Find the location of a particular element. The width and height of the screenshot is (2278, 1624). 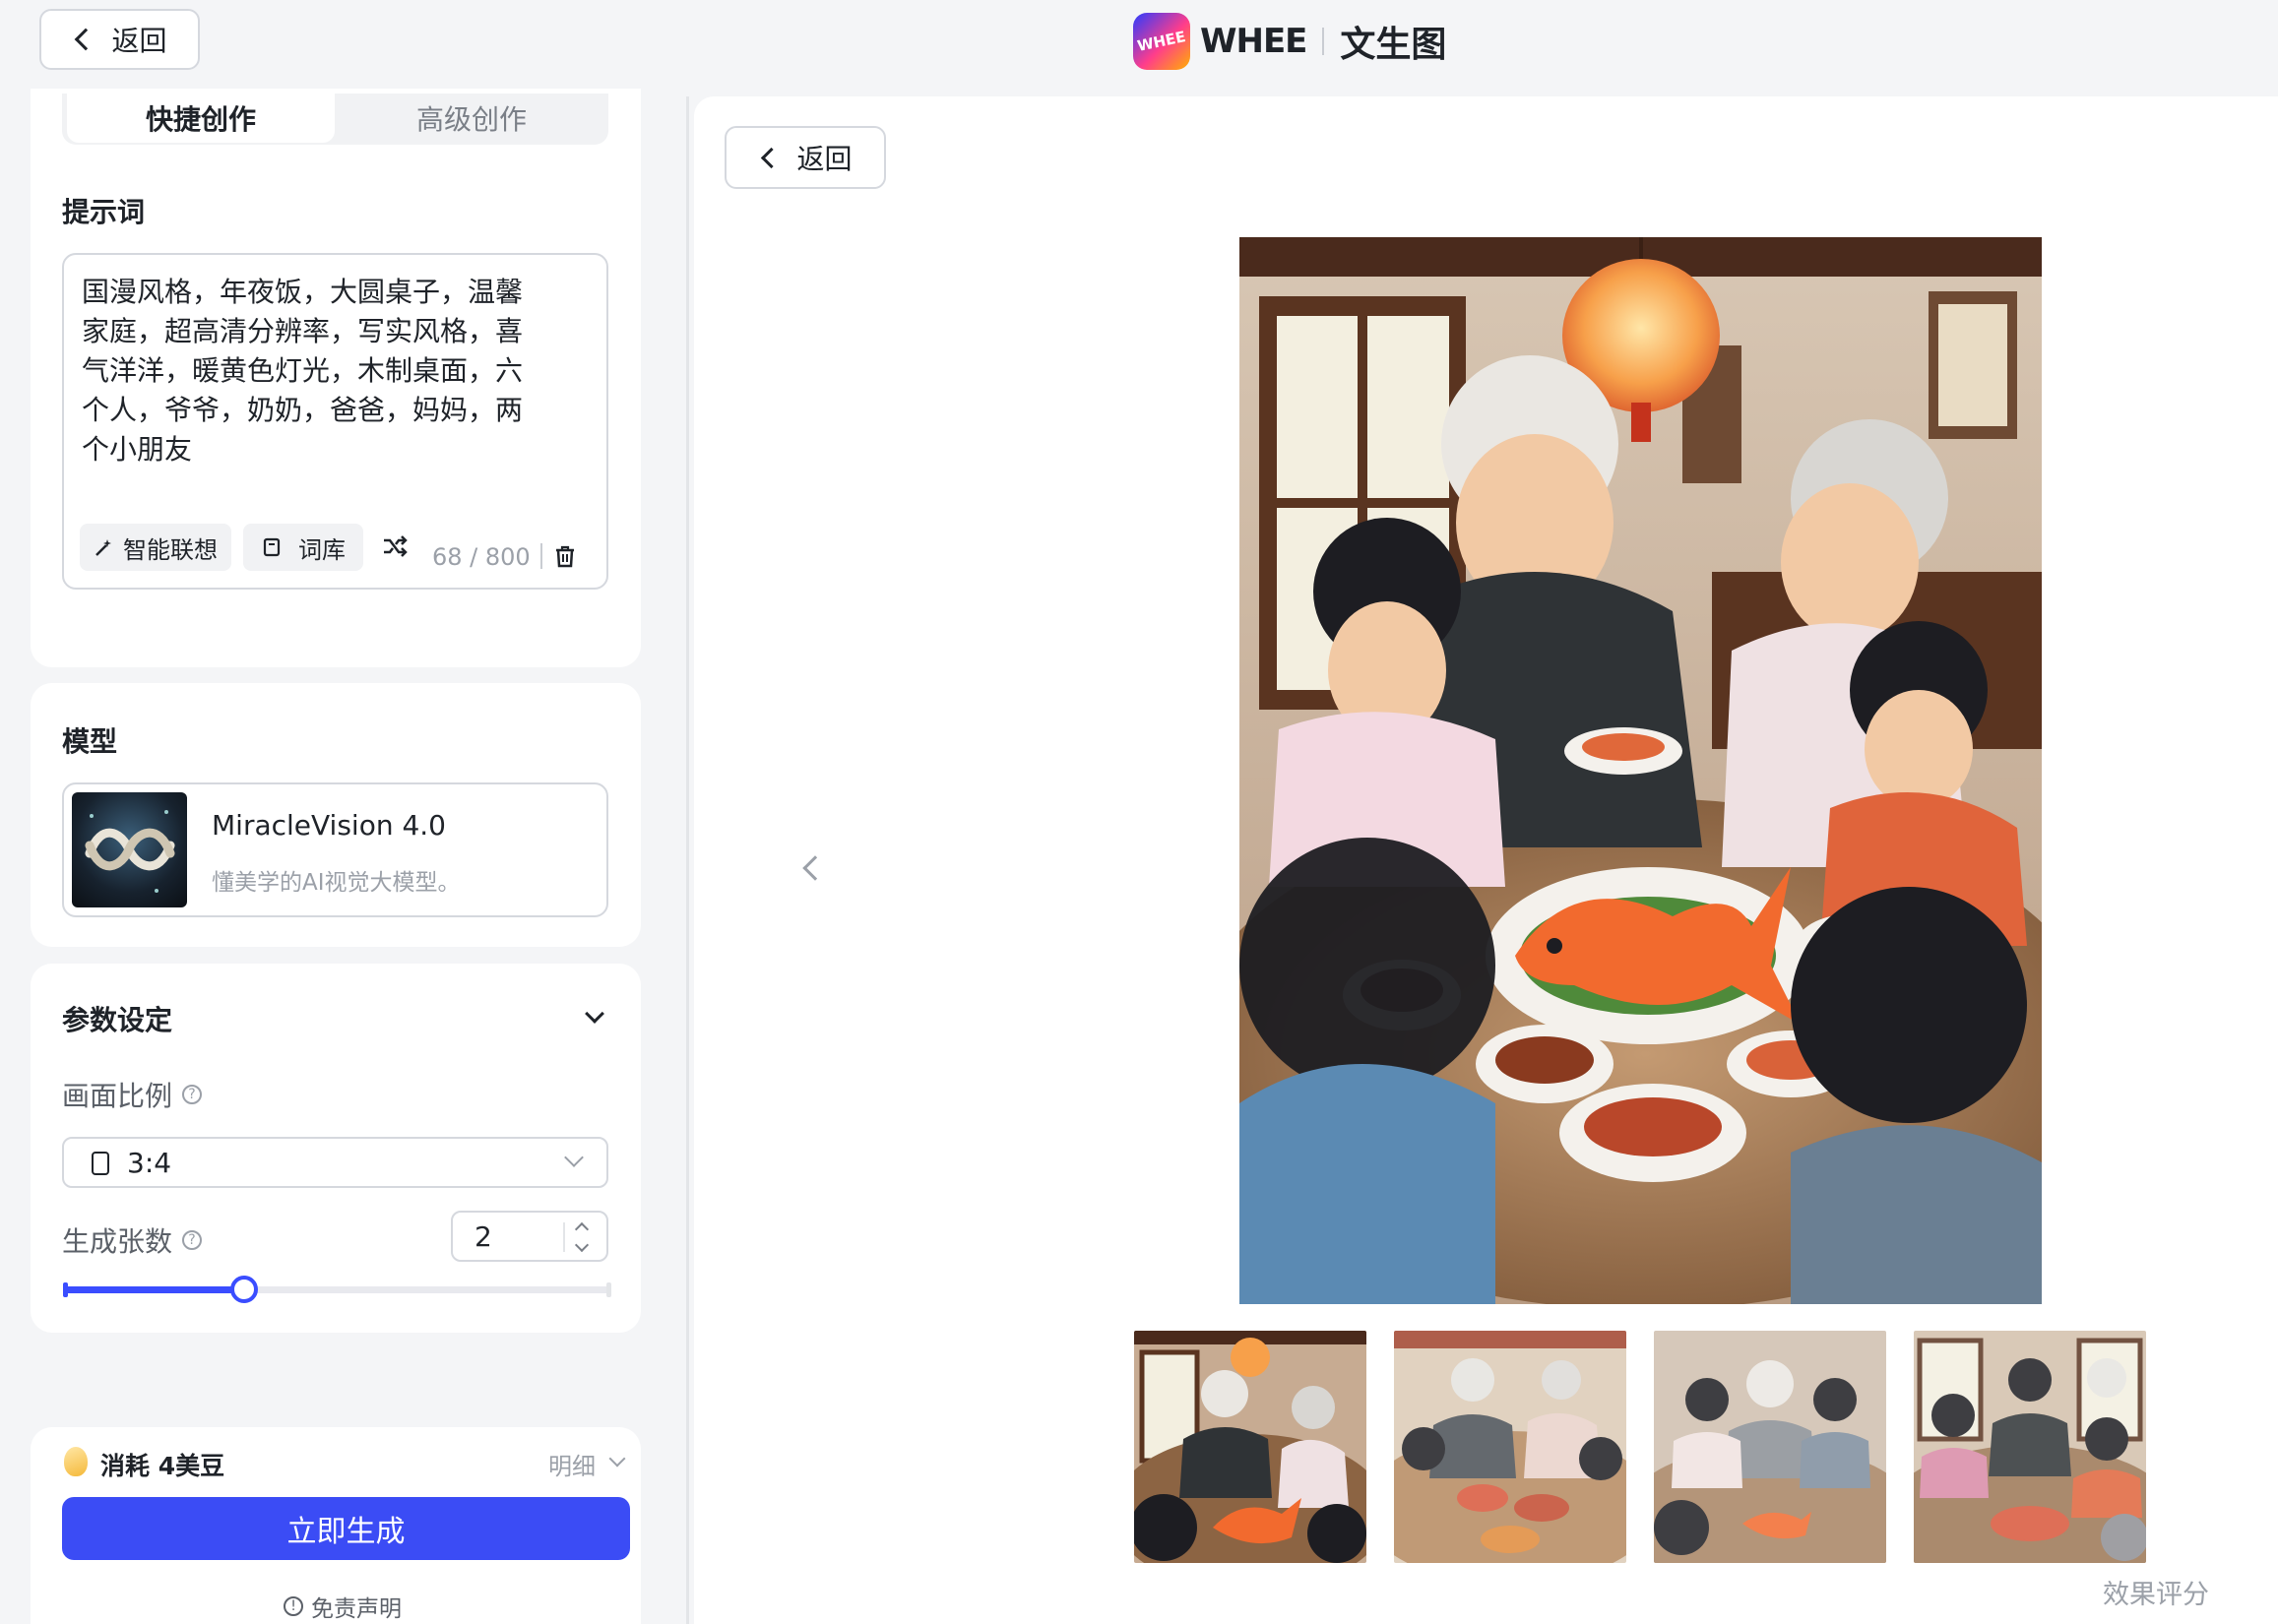

slider-fill is located at coordinates (154, 1289).